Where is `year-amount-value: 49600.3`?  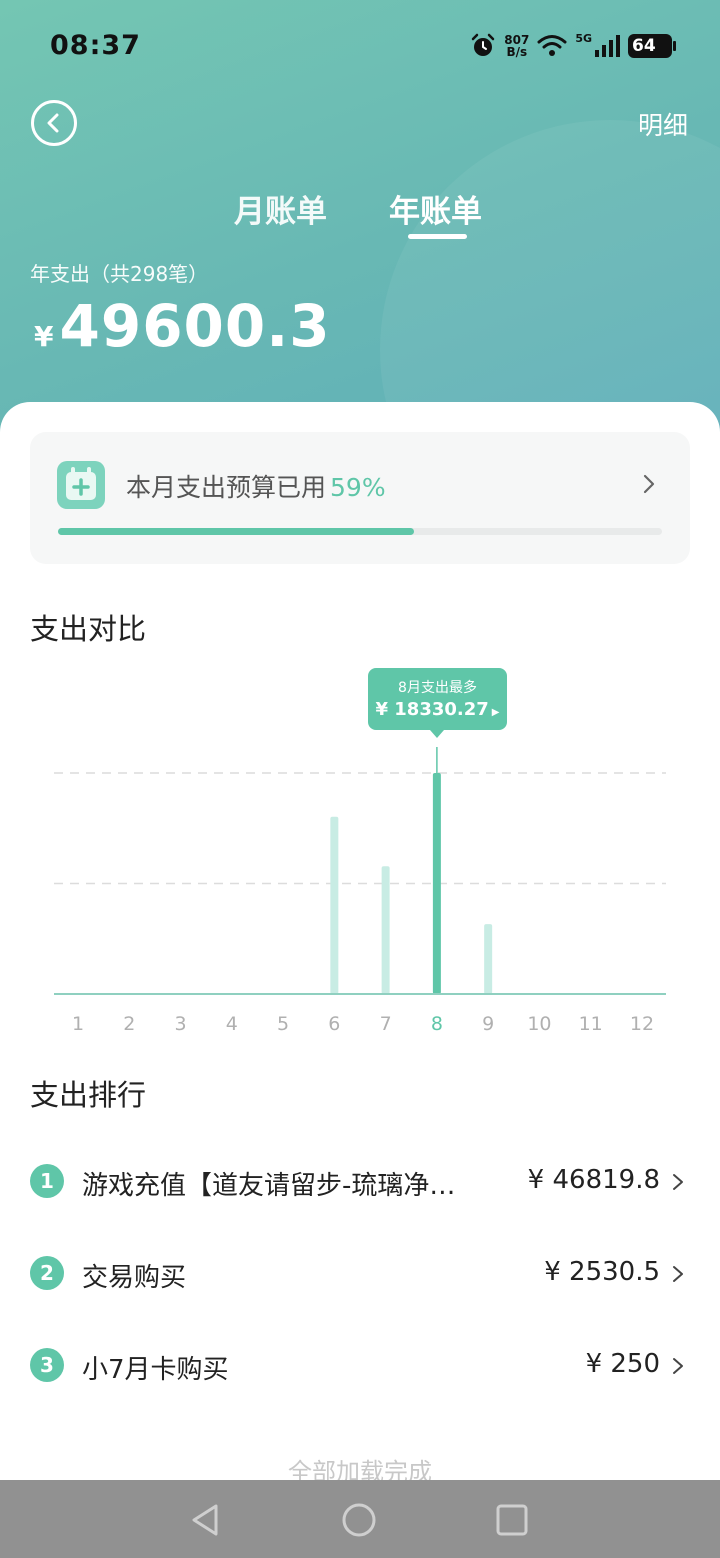 year-amount-value: 49600.3 is located at coordinates (195, 326).